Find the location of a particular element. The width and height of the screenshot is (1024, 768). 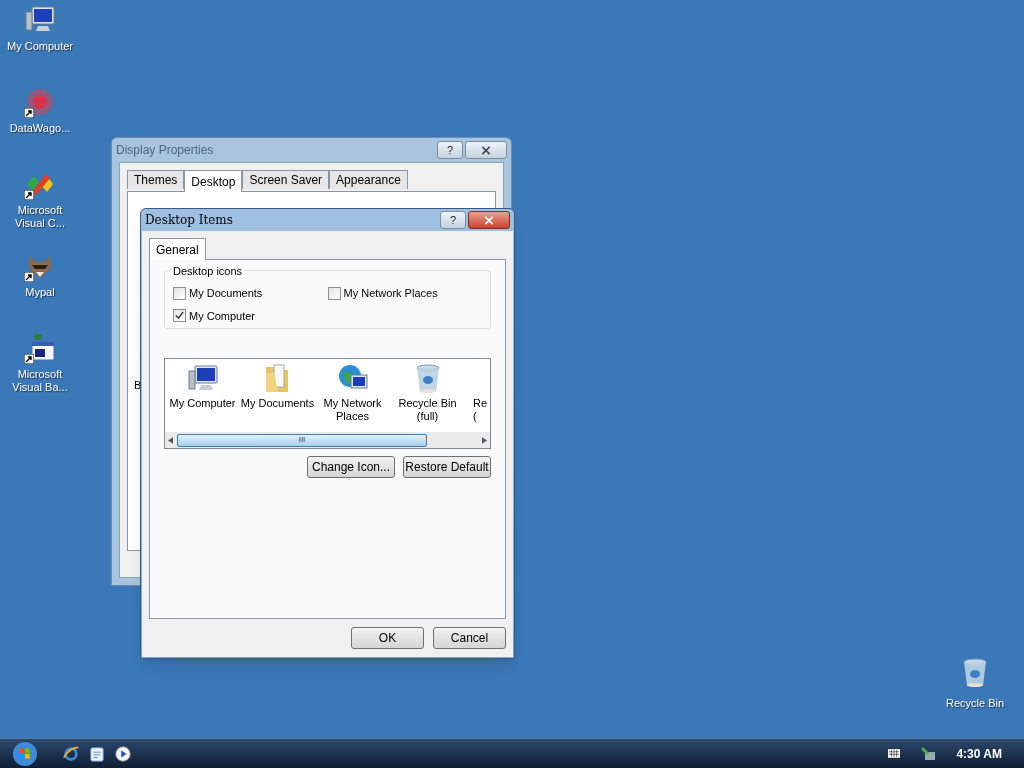

tab: Themes is located at coordinates (156, 179).